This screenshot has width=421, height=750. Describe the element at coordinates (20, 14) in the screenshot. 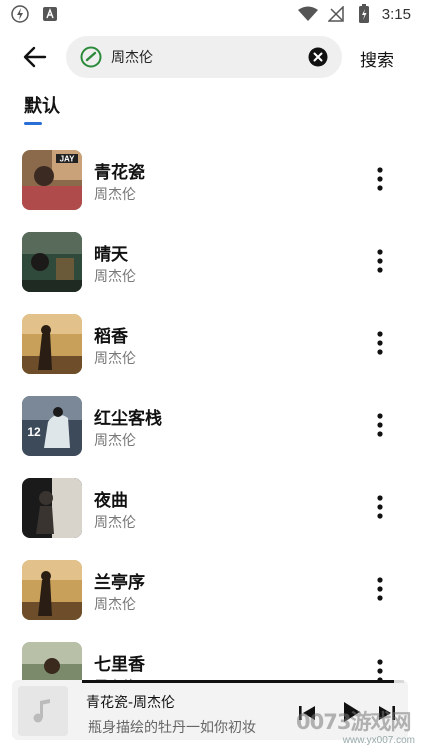

I see `flash-icon` at that location.